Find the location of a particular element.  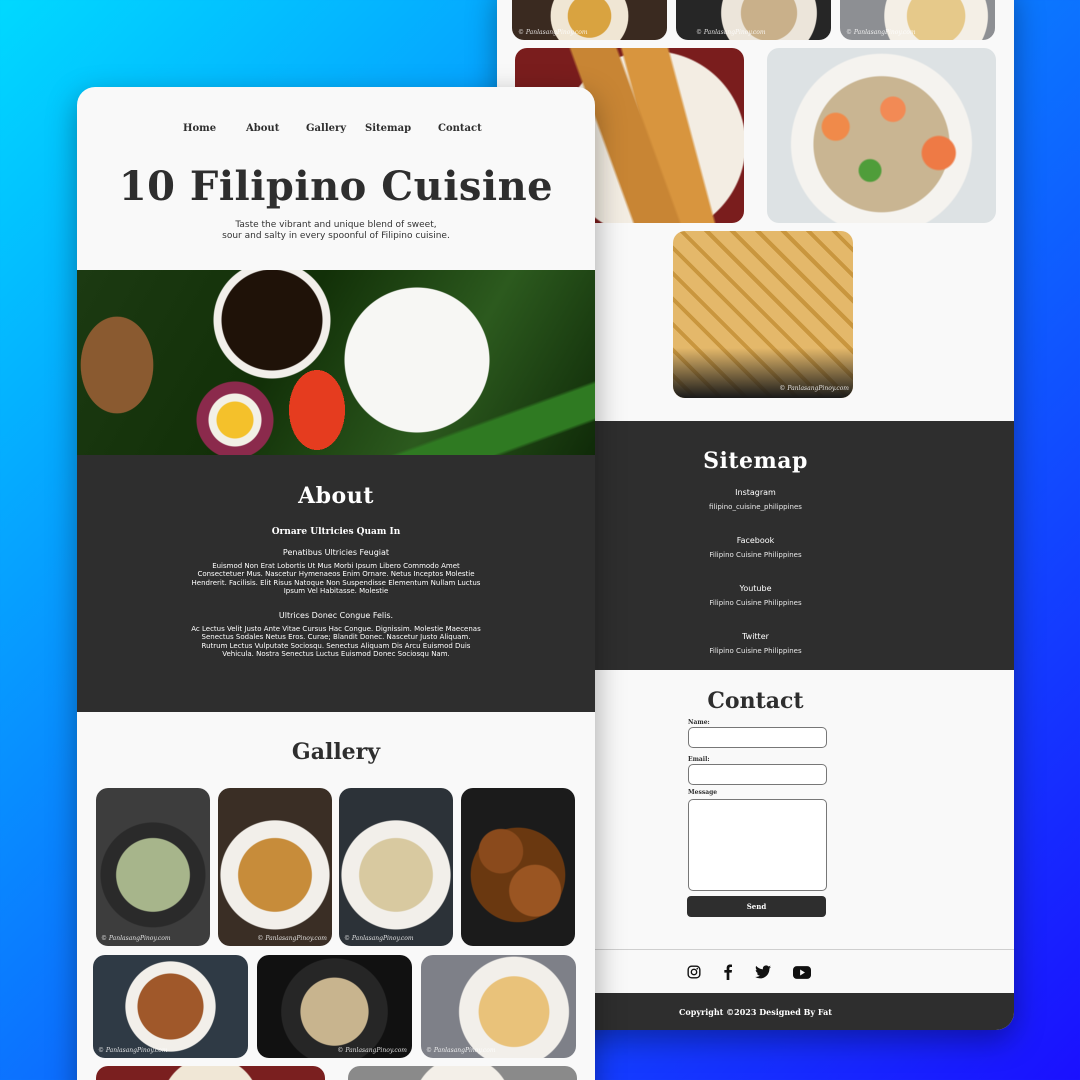

about-subheading: Ultrices Donec Congue Felis. is located at coordinates (336, 616).